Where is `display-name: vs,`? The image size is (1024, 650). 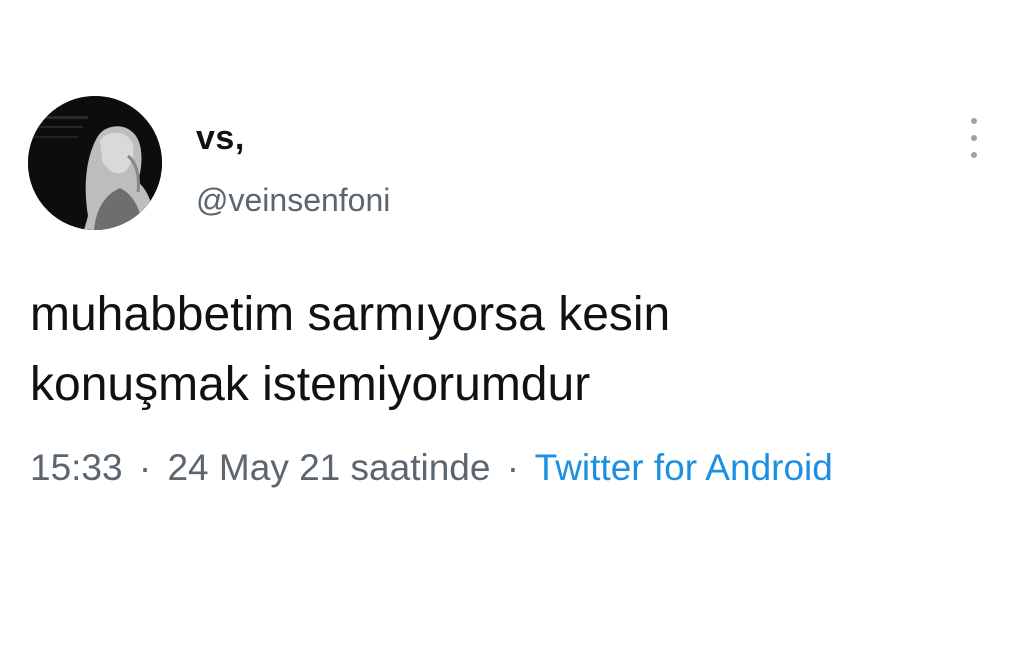 display-name: vs, is located at coordinates (220, 138).